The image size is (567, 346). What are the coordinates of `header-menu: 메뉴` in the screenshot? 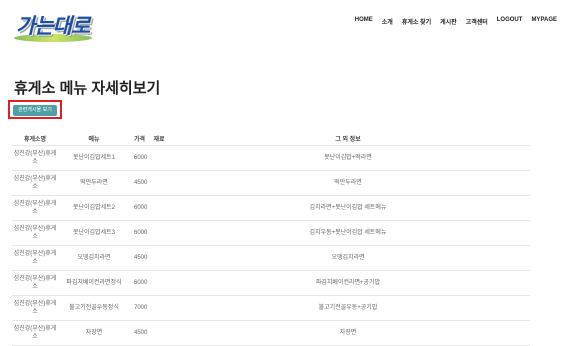 It's located at (94, 135).